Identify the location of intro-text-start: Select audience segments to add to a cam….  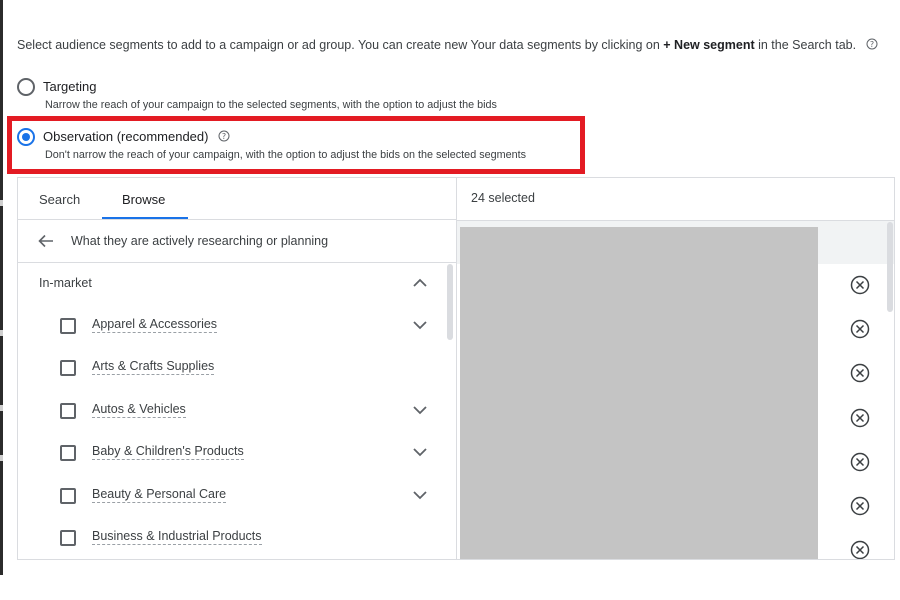
(340, 45).